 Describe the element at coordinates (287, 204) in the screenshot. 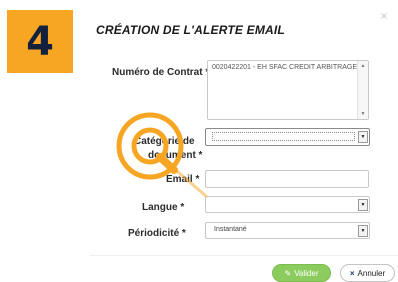

I see `language-select: ▼` at that location.